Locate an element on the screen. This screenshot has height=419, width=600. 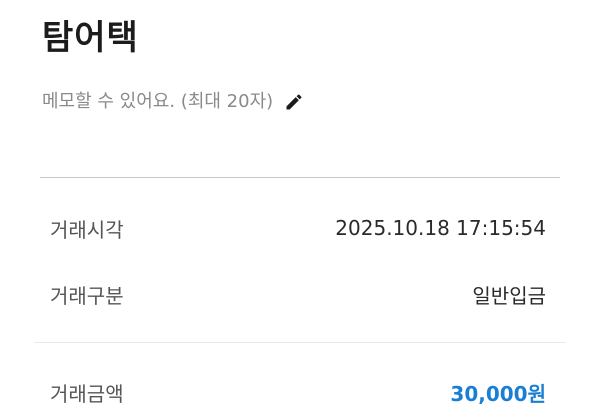
page-title: 탐어택 is located at coordinates (90, 38).